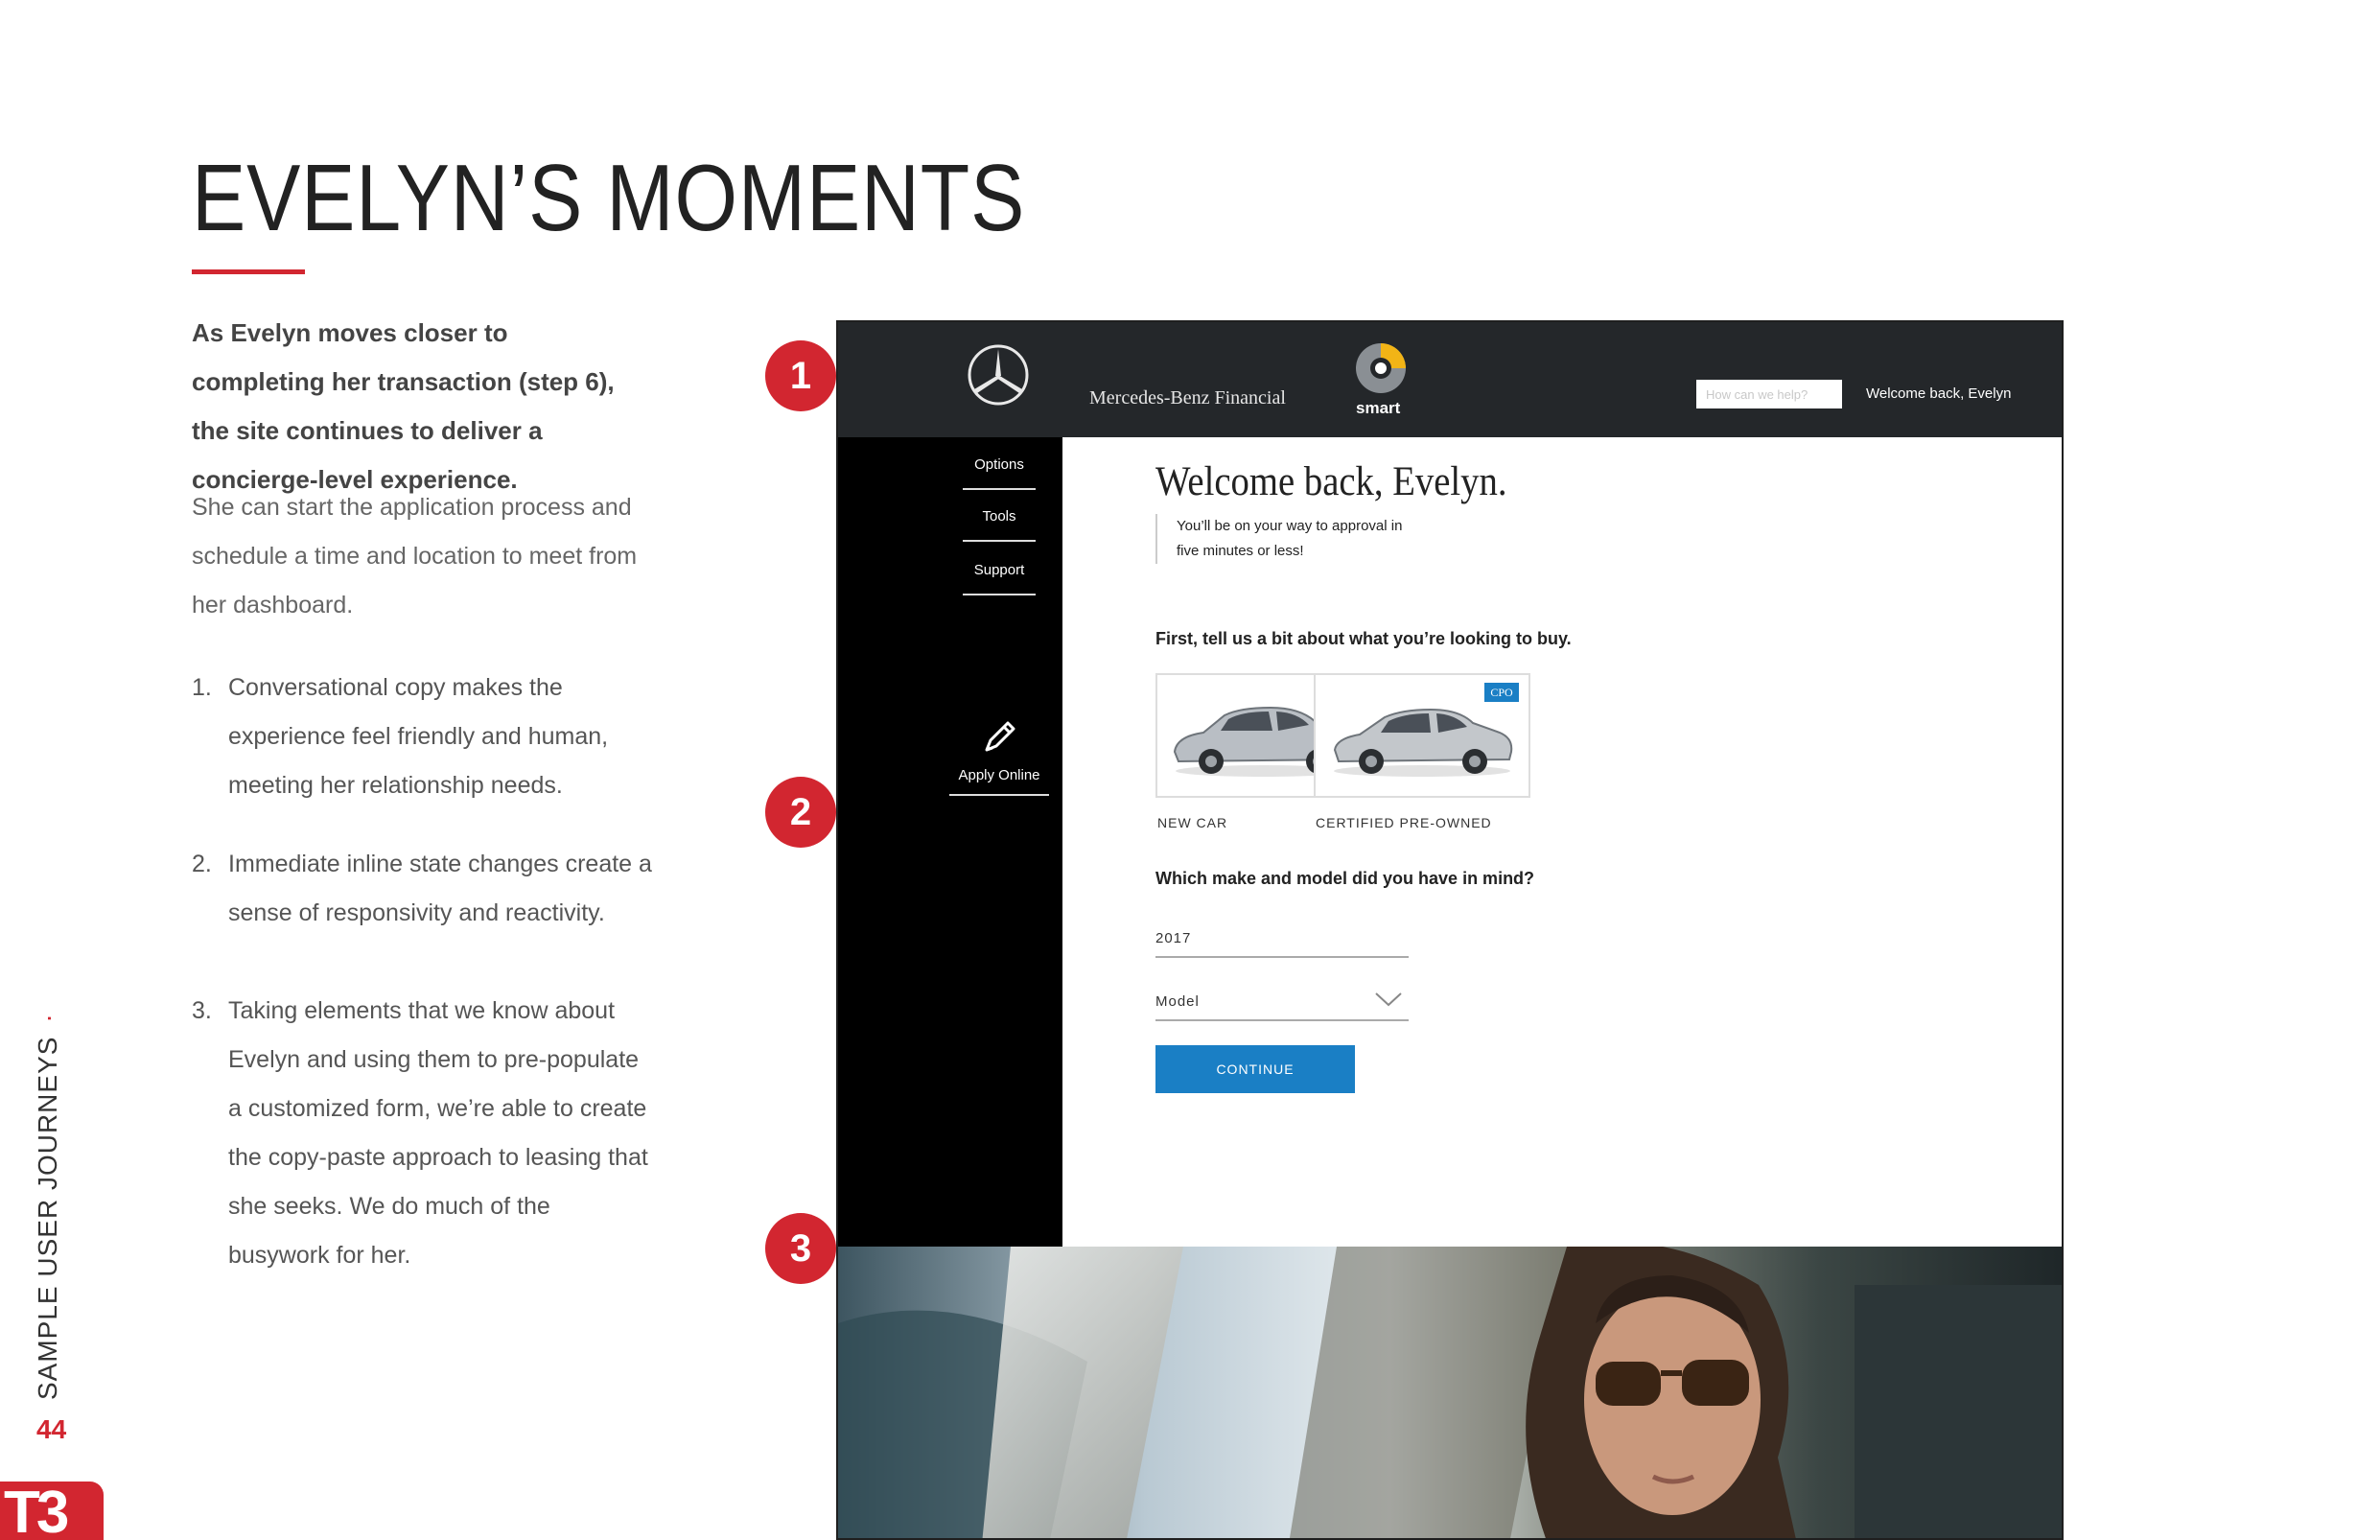  What do you see at coordinates (249, 271) in the screenshot?
I see `title-underline` at bounding box center [249, 271].